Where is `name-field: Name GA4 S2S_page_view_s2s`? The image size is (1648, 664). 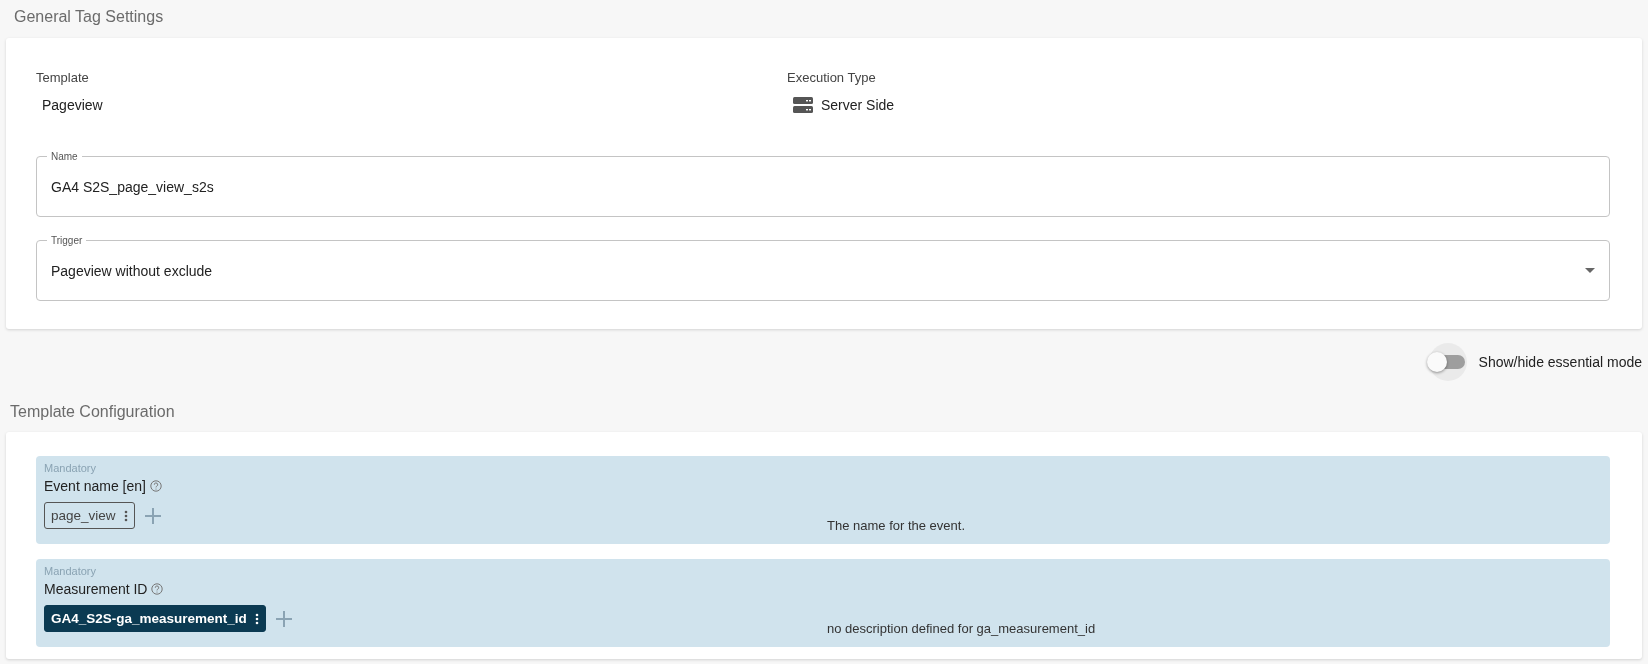 name-field: Name GA4 S2S_page_view_s2s is located at coordinates (823, 184).